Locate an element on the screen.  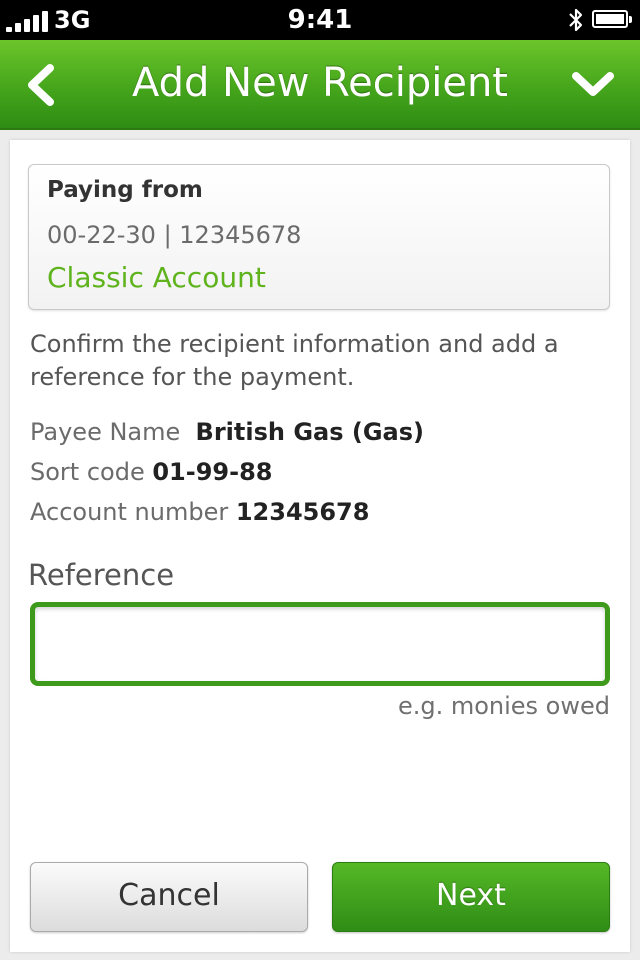
payee-row: Payee Name British Gas (Gas) is located at coordinates (227, 432).